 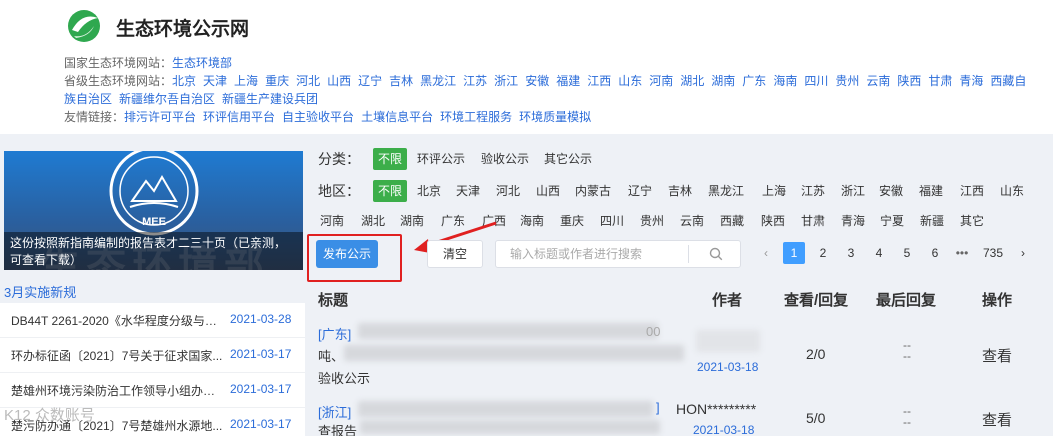 I want to click on province-link: 福建, so click(x=568, y=81).